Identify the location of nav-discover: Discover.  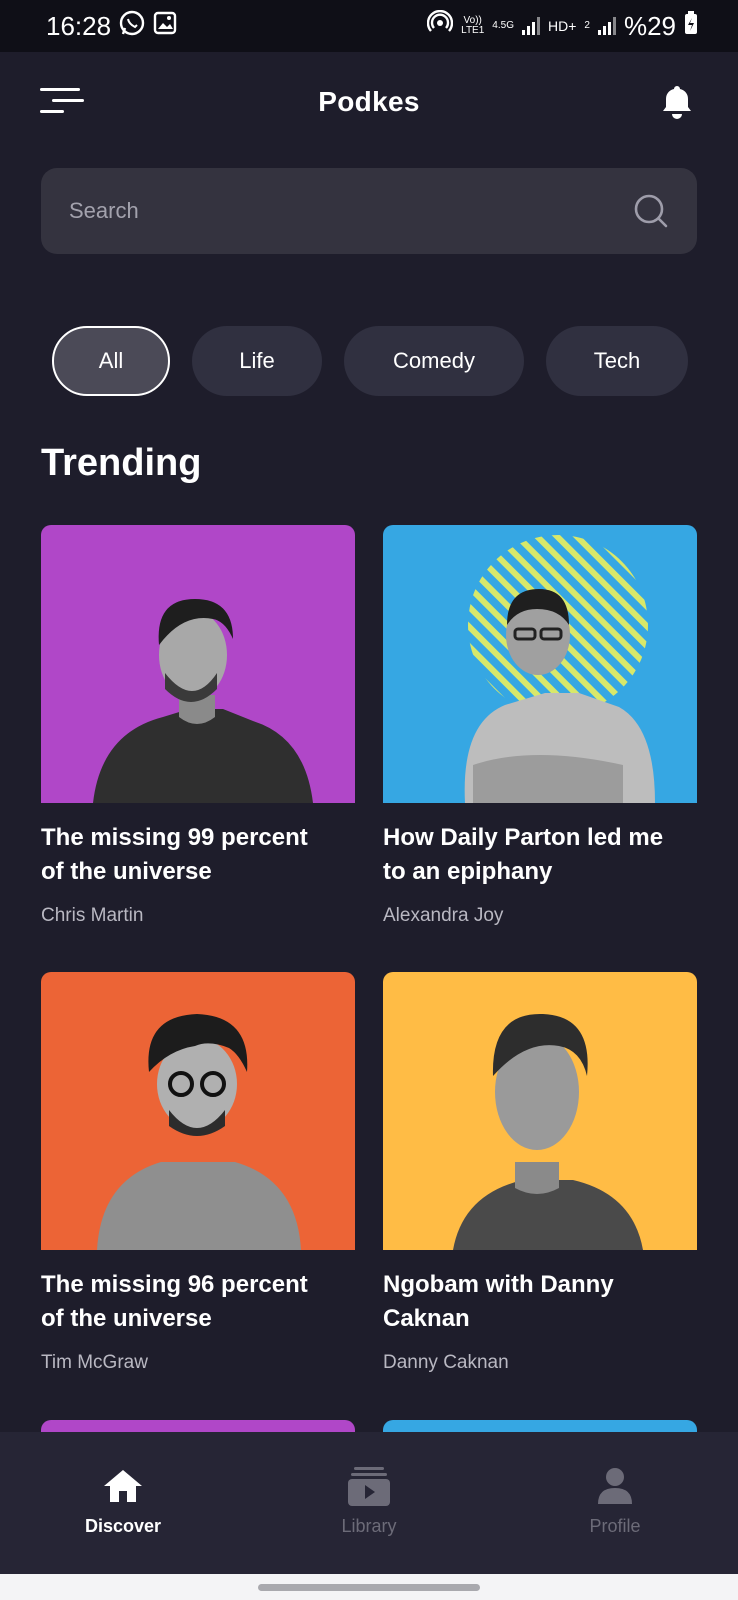
(123, 1501).